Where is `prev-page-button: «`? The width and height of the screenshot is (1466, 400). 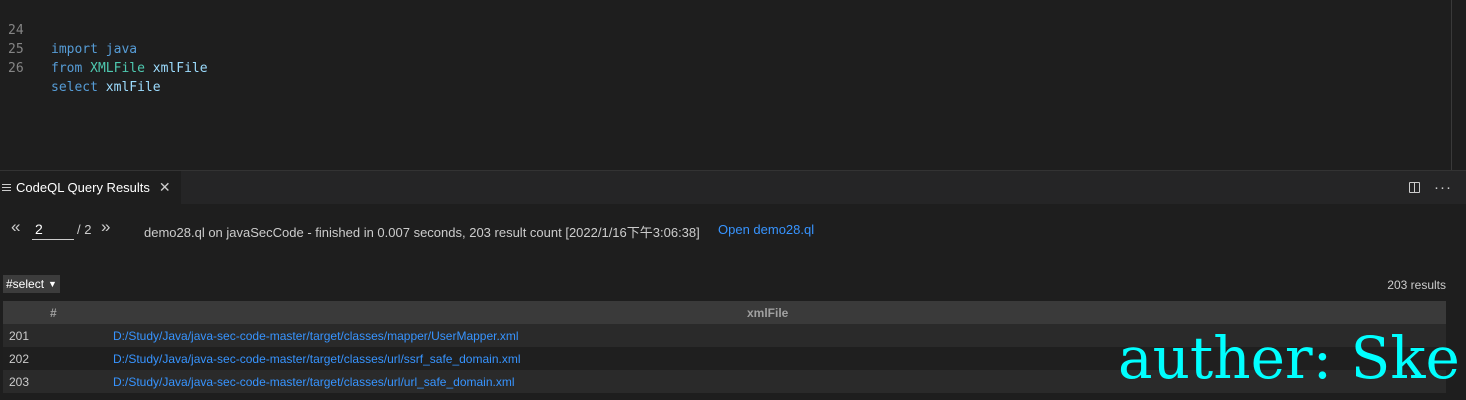 prev-page-button: « is located at coordinates (15, 227).